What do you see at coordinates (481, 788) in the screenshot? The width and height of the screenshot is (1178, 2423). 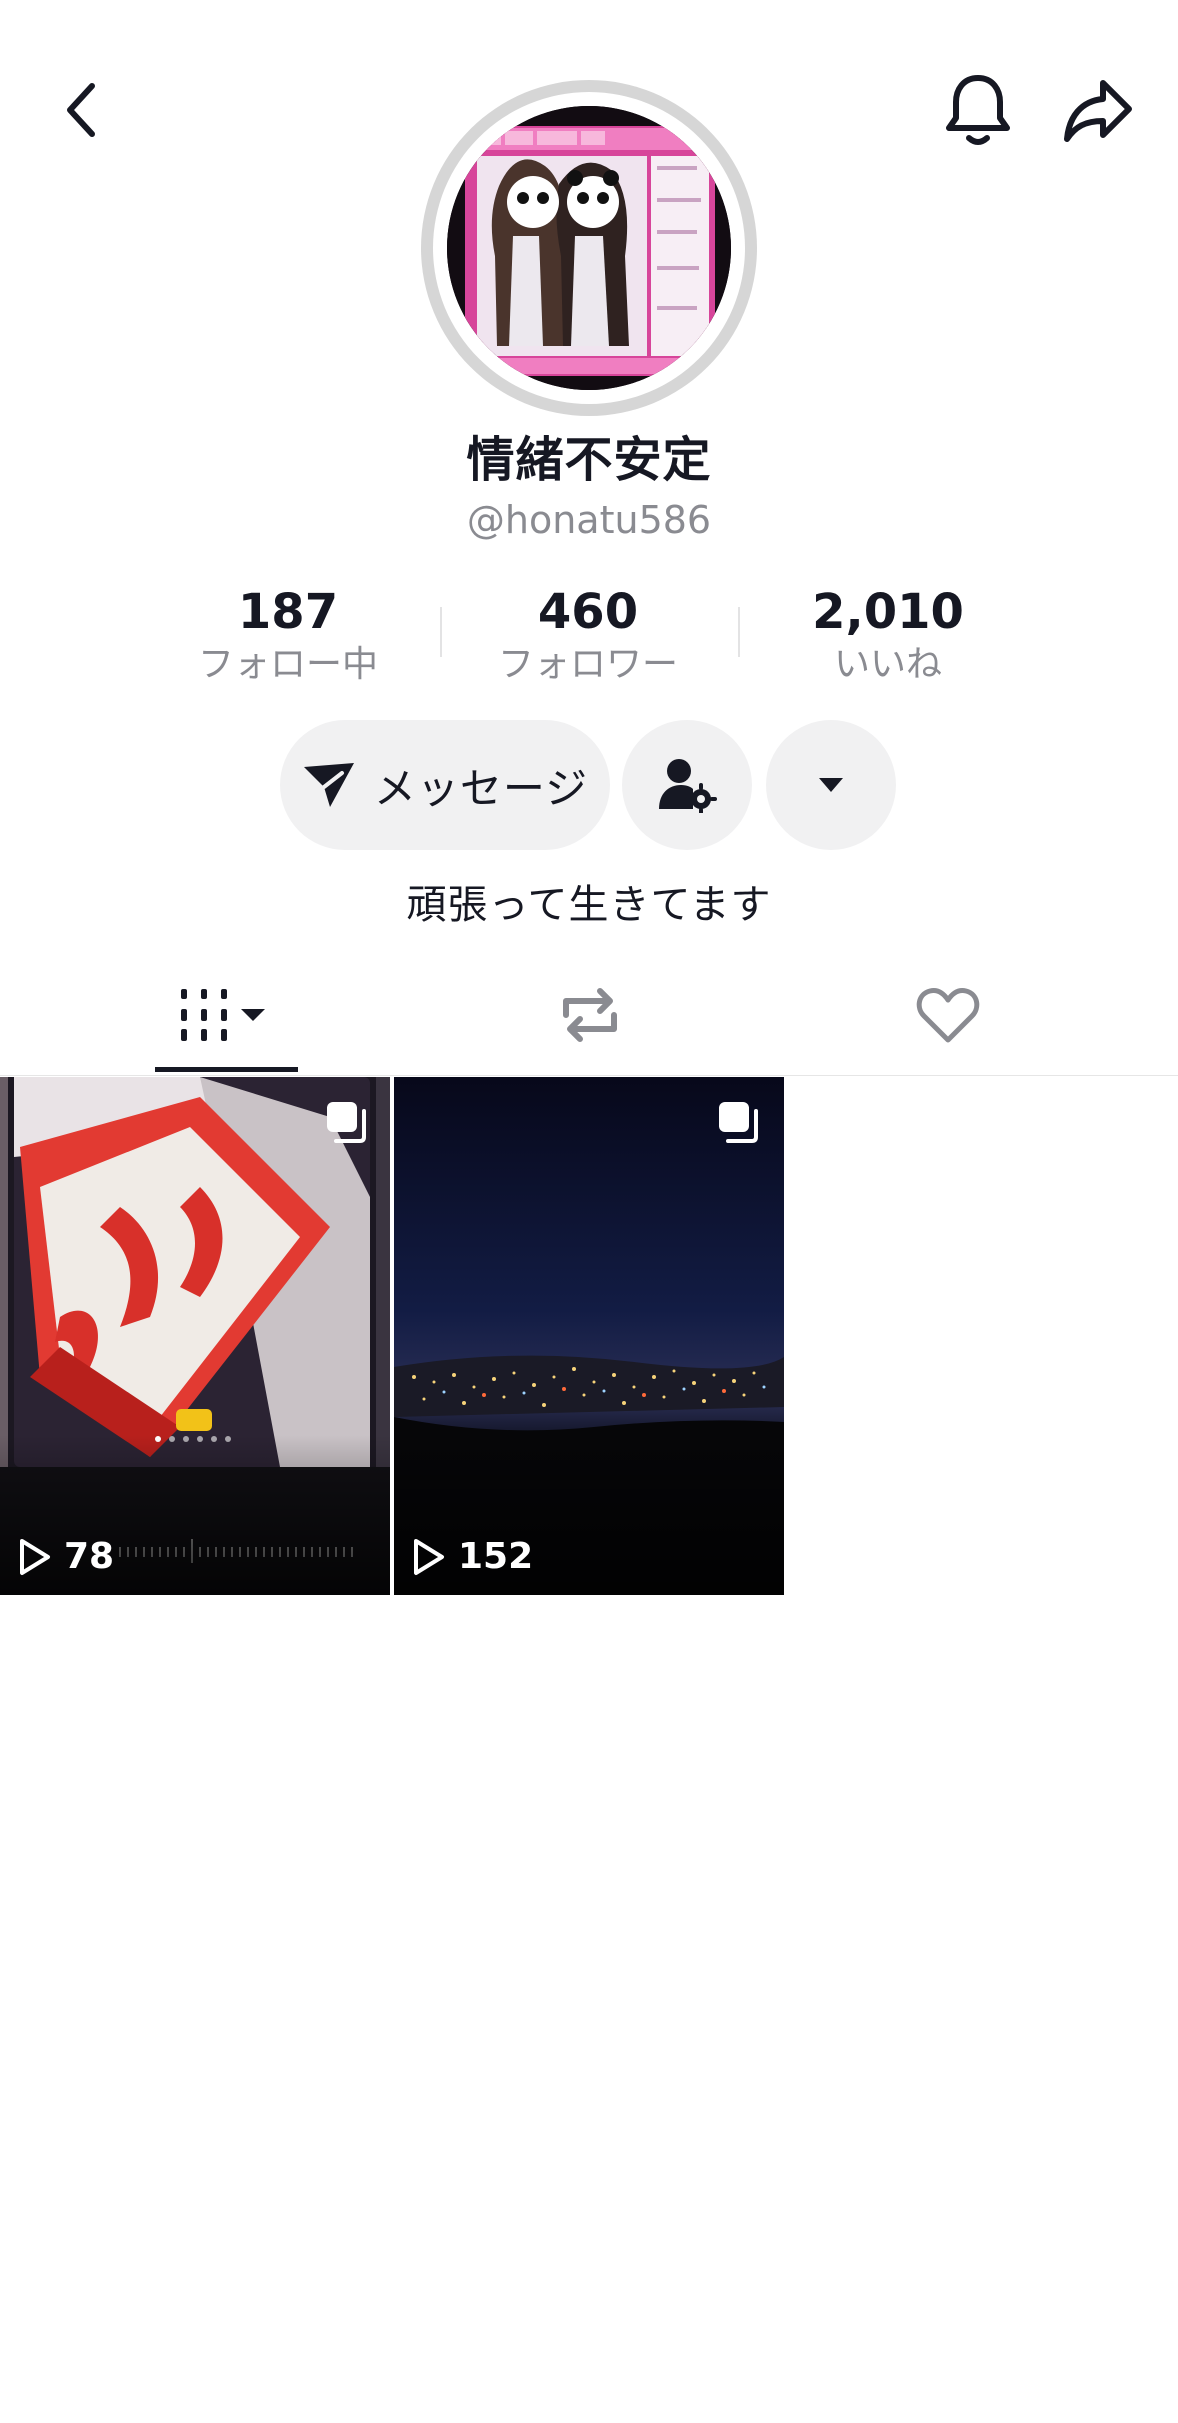 I see `message-button-label: メッセージ` at bounding box center [481, 788].